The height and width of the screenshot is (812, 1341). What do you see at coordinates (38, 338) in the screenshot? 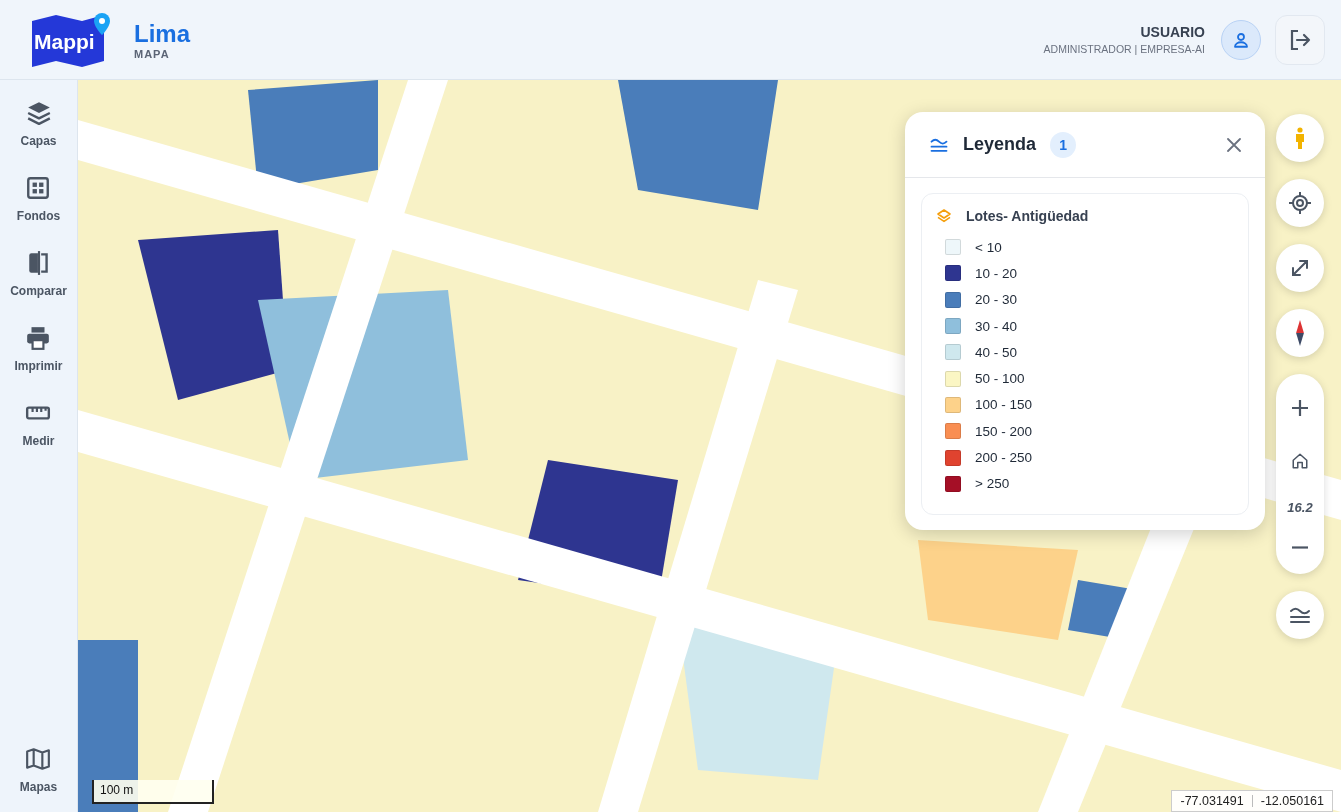
I see `printer-icon` at bounding box center [38, 338].